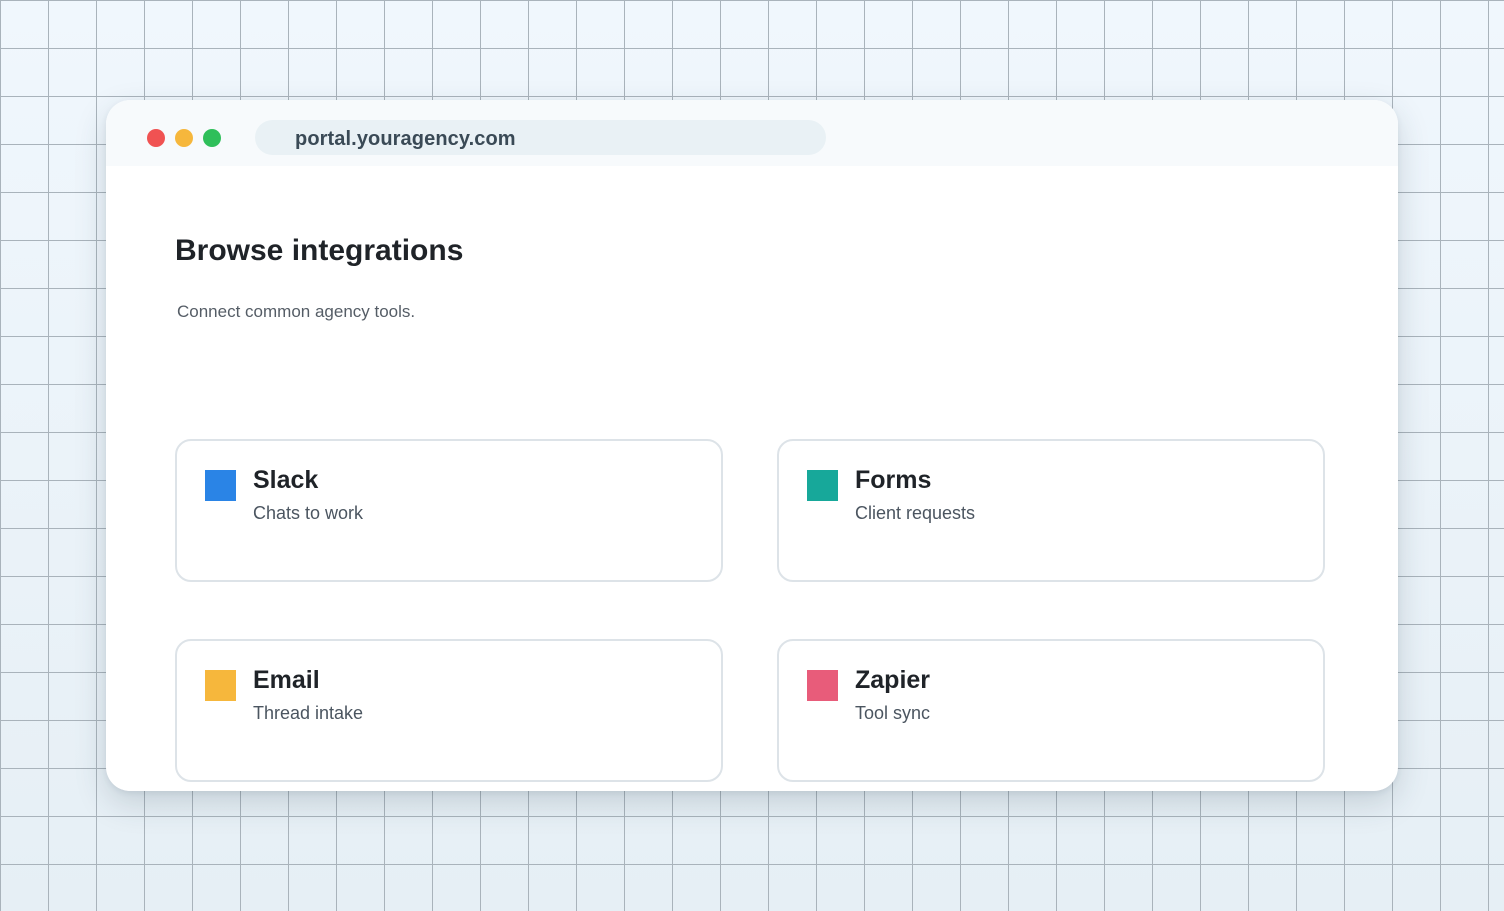  I want to click on slack-color-icon, so click(220, 485).